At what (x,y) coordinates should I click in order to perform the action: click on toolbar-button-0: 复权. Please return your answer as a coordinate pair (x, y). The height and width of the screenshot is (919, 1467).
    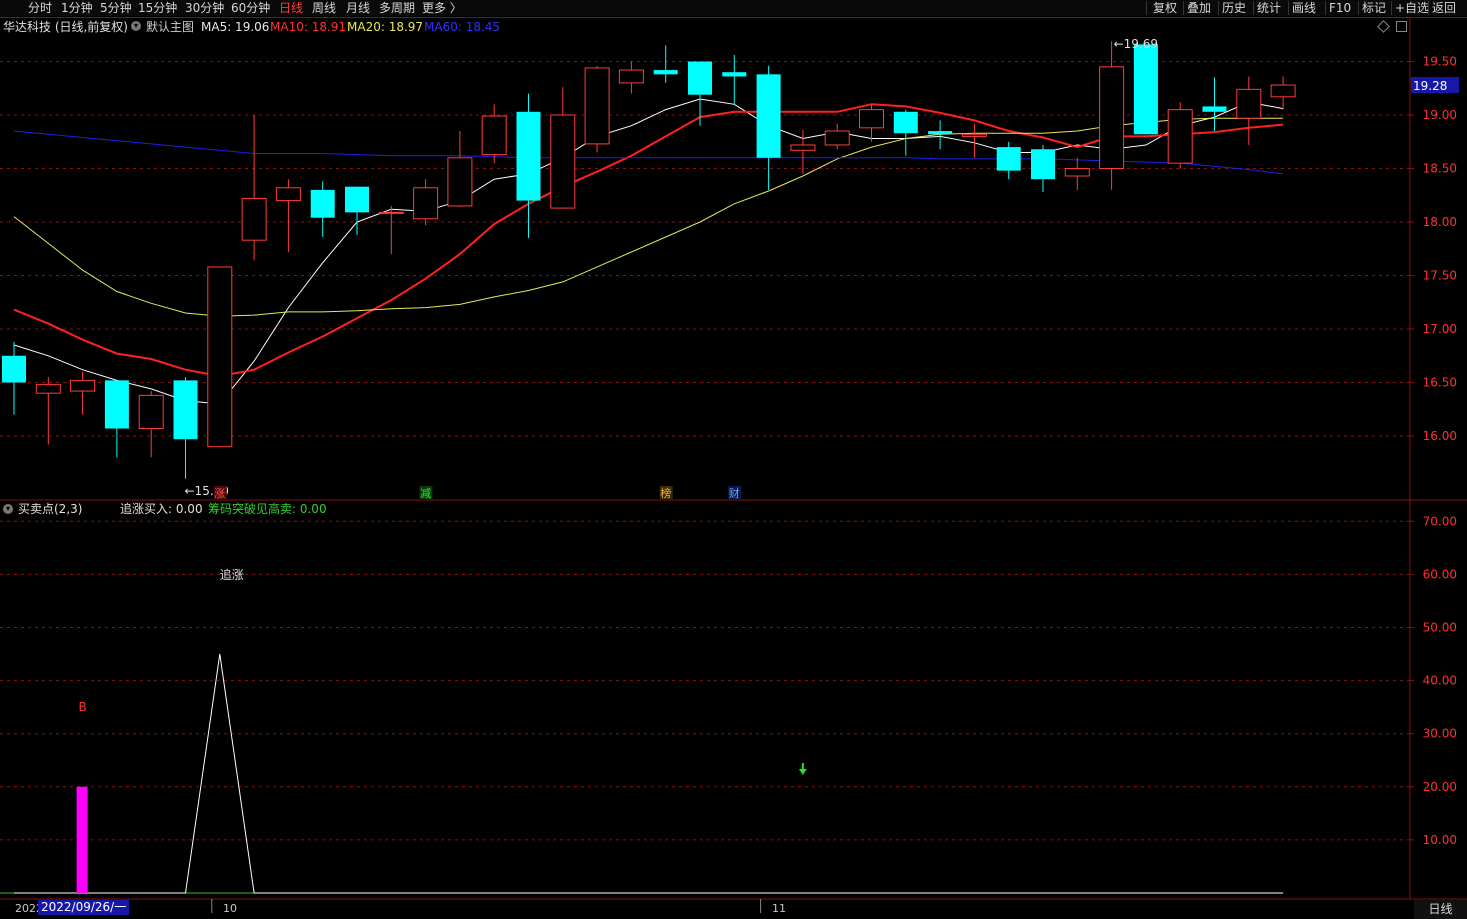
    Looking at the image, I should click on (1165, 8).